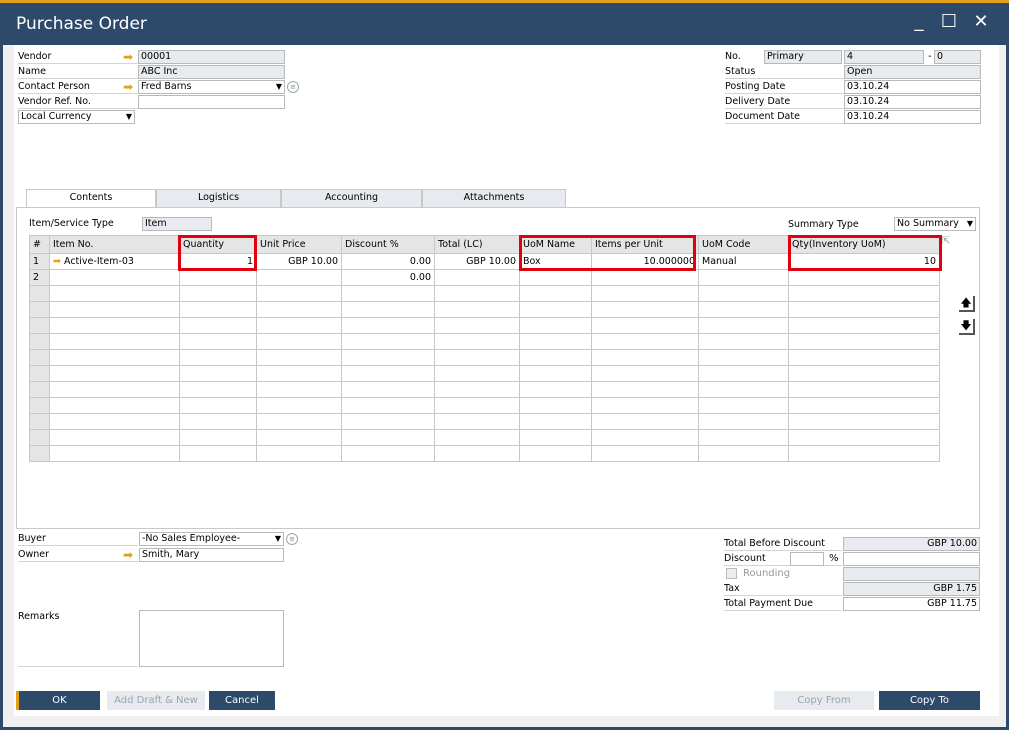 This screenshot has width=1009, height=730. I want to click on table-row: 2 0.00, so click(484, 277).